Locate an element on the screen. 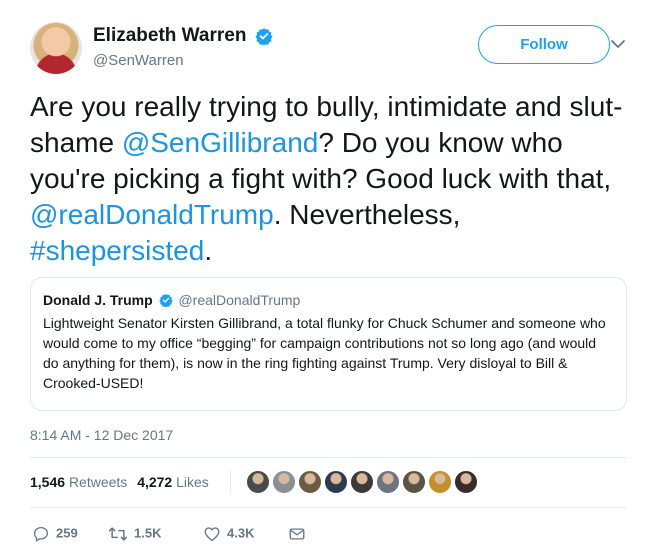  tweet-header: Elizabeth Warren @SenWarren Follow is located at coordinates (335, 44).